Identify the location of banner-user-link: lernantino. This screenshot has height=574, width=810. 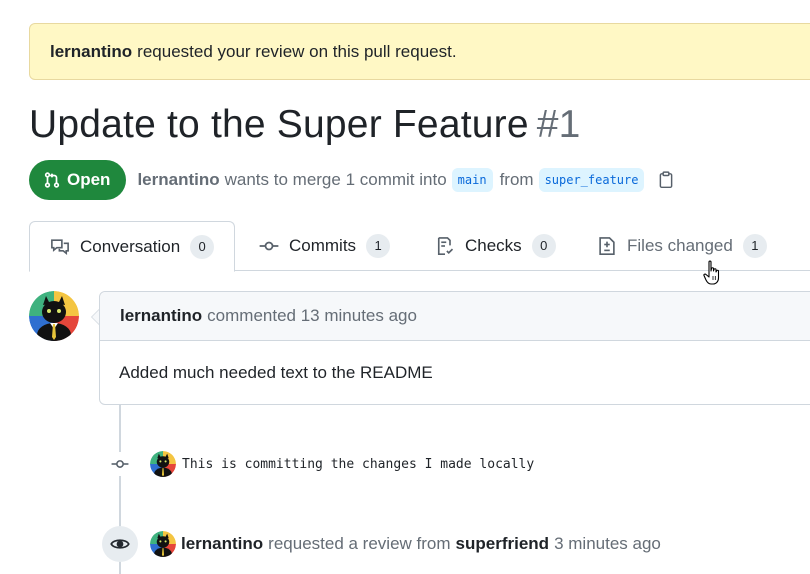
(91, 52).